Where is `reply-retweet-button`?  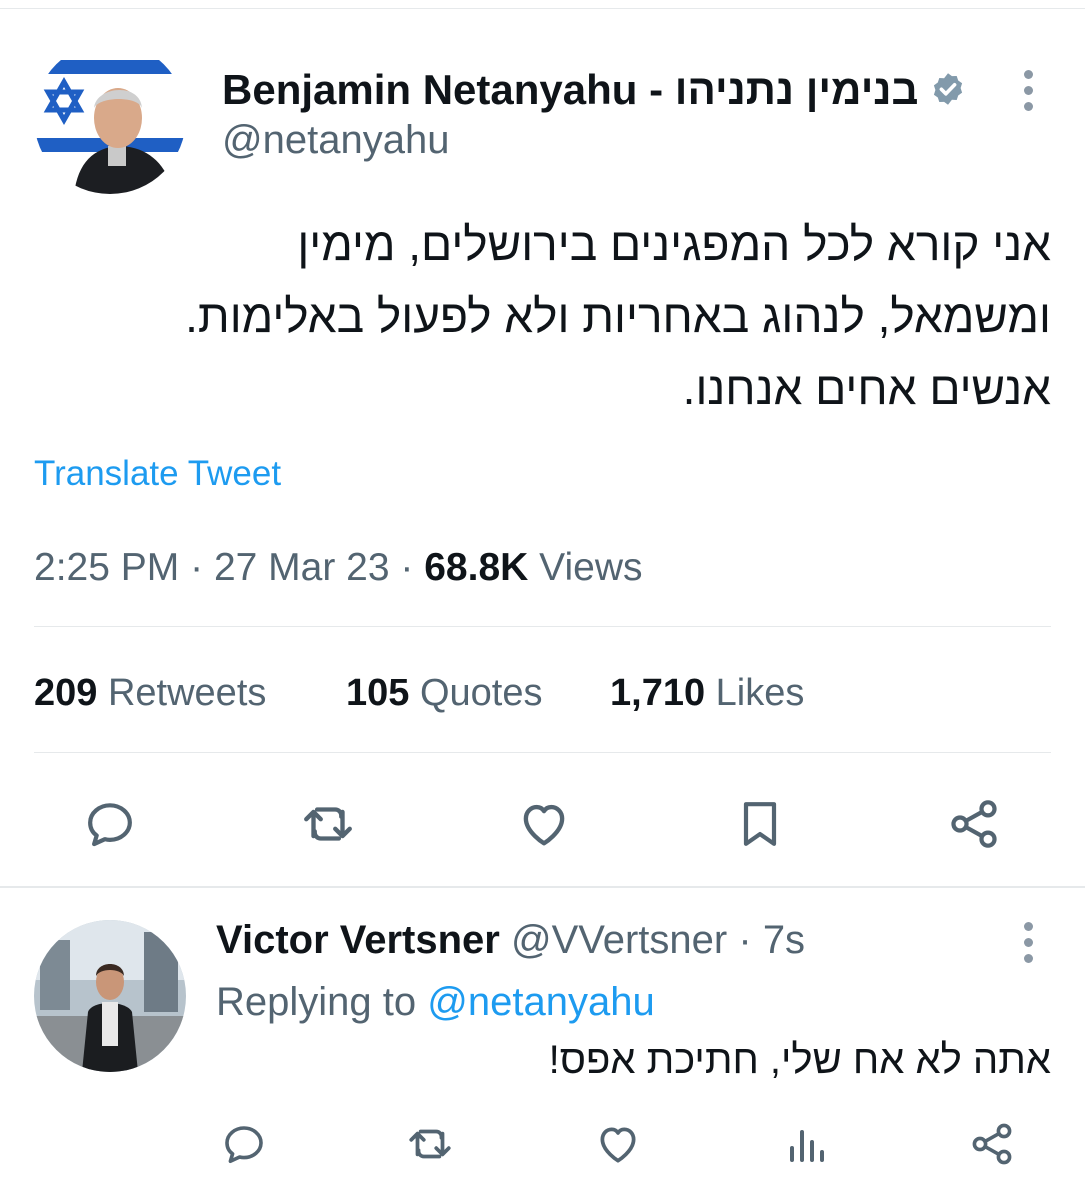 reply-retweet-button is located at coordinates (430, 1144).